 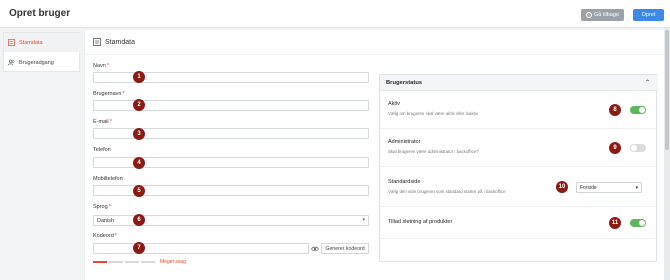 What do you see at coordinates (648, 15) in the screenshot?
I see `create-button: Opret` at bounding box center [648, 15].